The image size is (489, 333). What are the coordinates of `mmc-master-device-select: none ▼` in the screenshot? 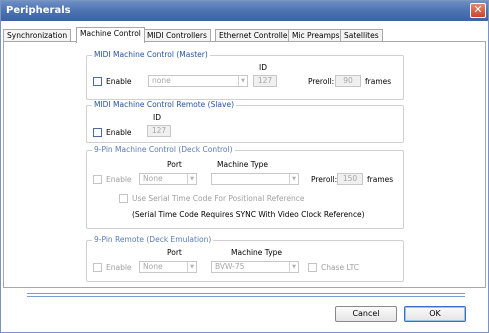 It's located at (198, 81).